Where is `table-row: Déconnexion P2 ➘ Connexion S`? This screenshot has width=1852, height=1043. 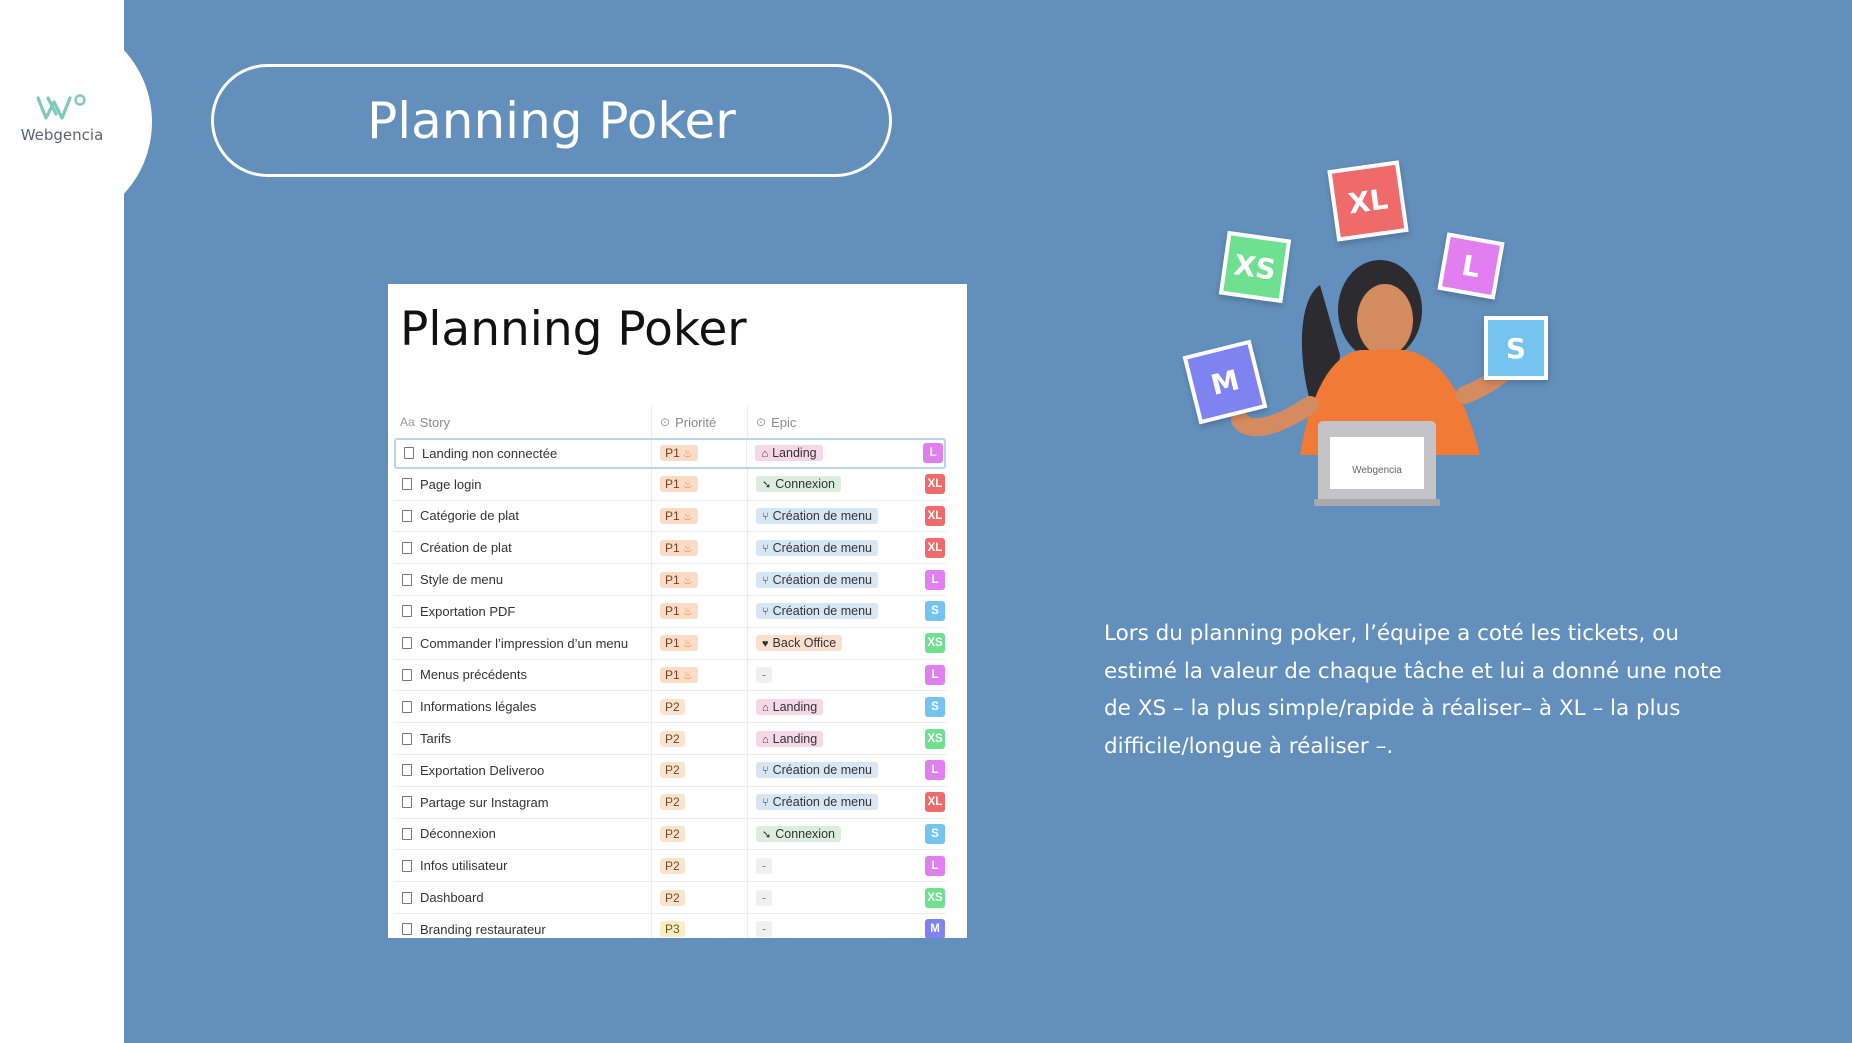
table-row: Déconnexion P2 ➘ Connexion S is located at coordinates (670, 834).